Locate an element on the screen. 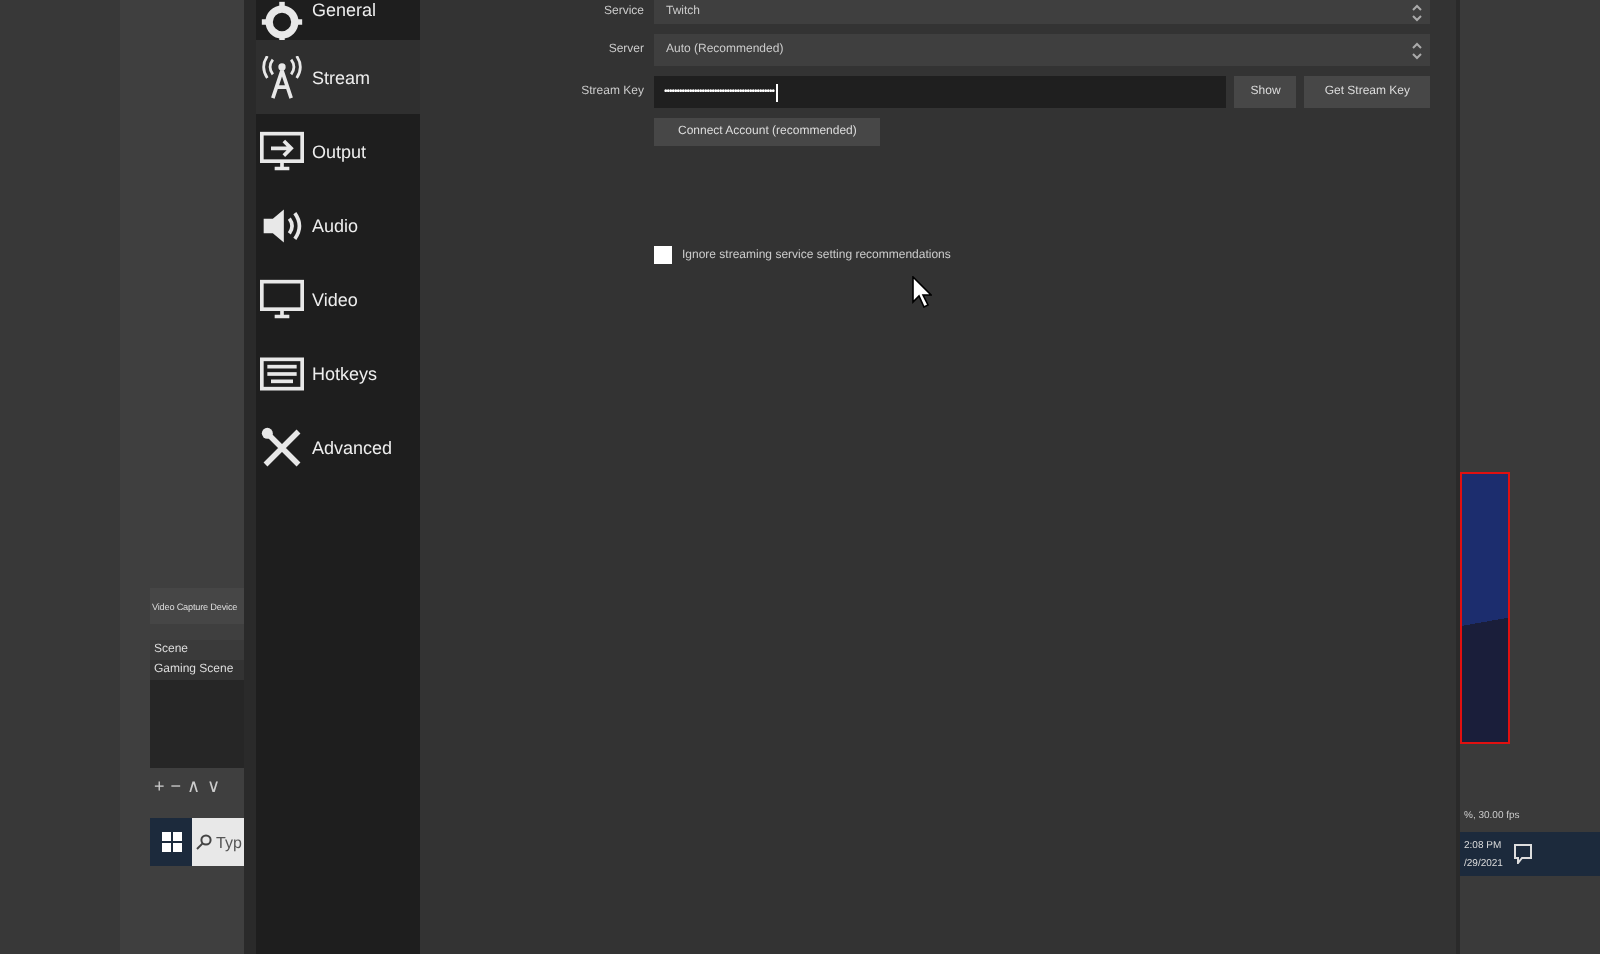 The height and width of the screenshot is (954, 1600). taskbar-search-field: Typ is located at coordinates (218, 842).